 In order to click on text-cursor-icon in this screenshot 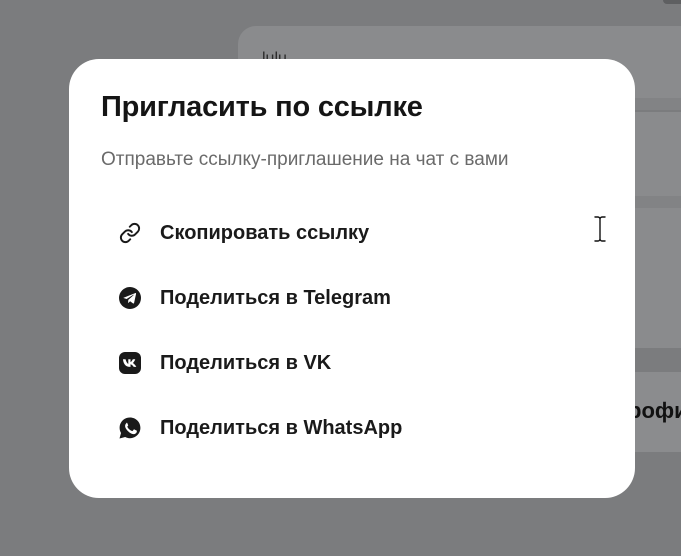, I will do `click(600, 229)`.